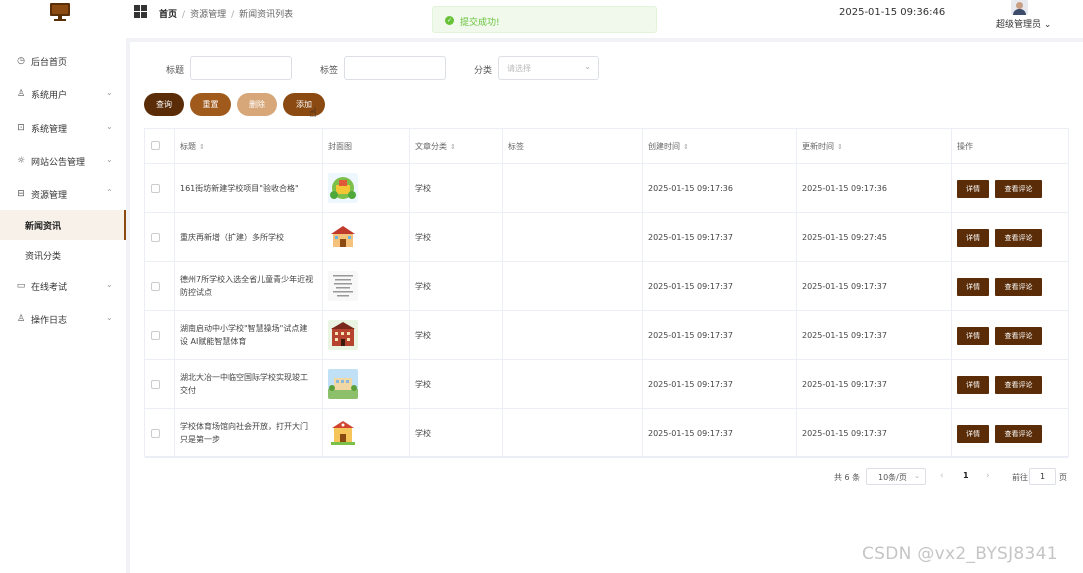  Describe the element at coordinates (942, 476) in the screenshot. I see `prev-page-icon: ‹` at that location.